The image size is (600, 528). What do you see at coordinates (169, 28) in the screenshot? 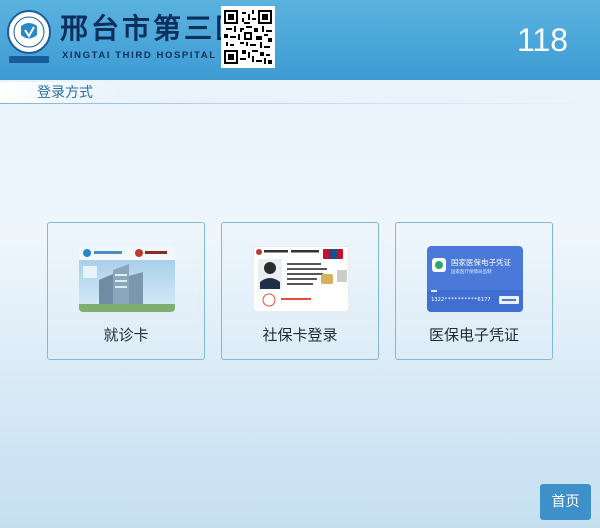
I see `hospital-name-cn: 邢台市第三医院` at bounding box center [169, 28].